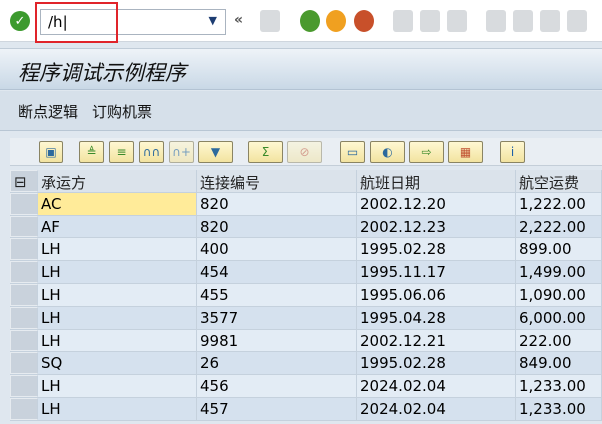 The image size is (602, 424). What do you see at coordinates (121, 152) in the screenshot?
I see `sort-descending-icon: ≡` at bounding box center [121, 152].